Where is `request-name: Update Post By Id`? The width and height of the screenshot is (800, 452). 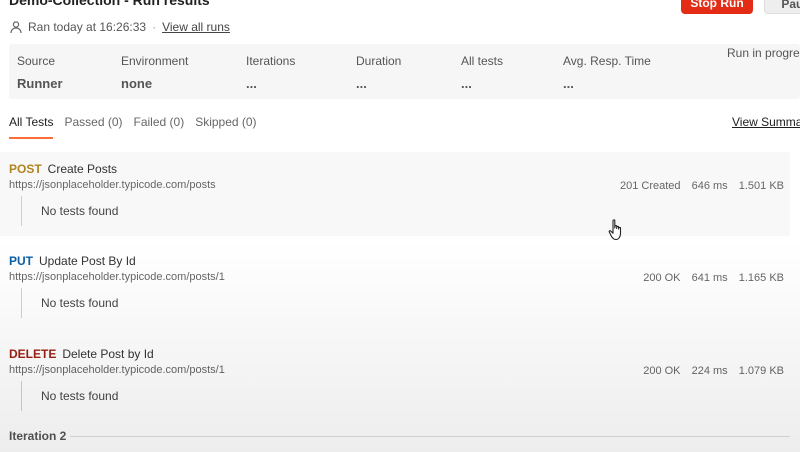
request-name: Update Post By Id is located at coordinates (87, 261).